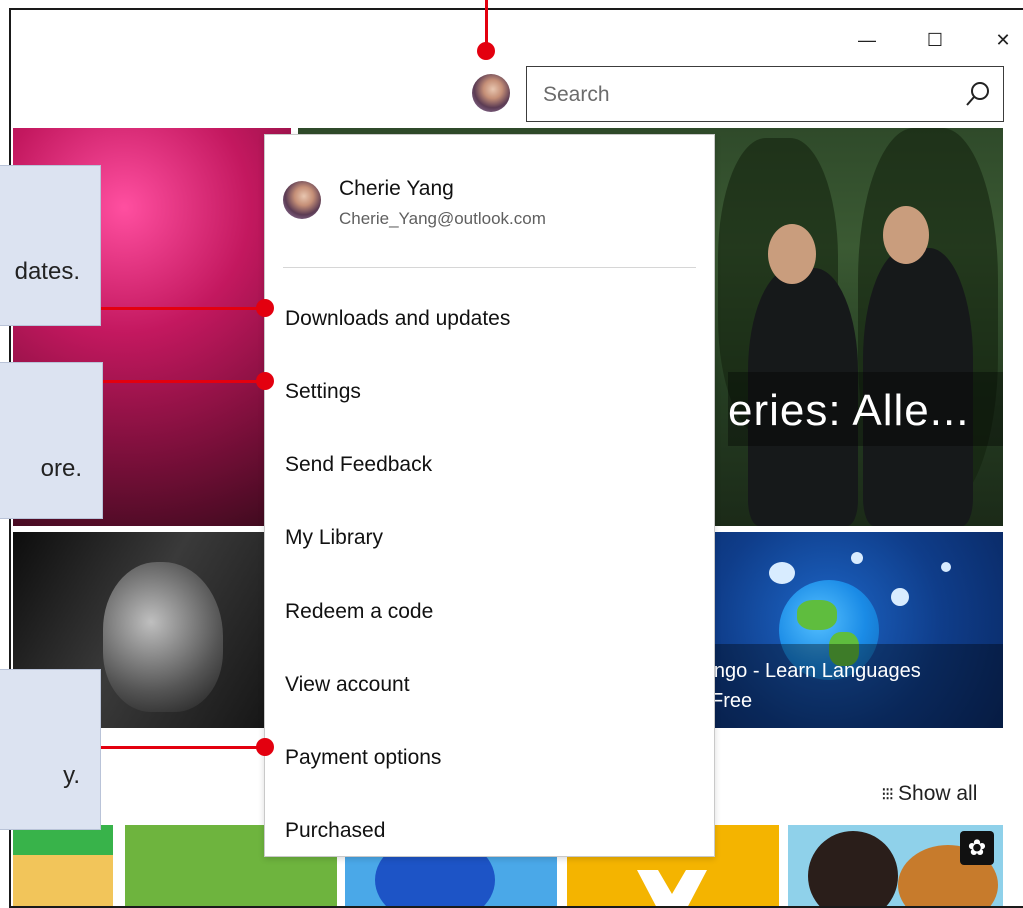 This screenshot has width=1023, height=908. I want to click on menu-item-view-account: View account, so click(347, 685).